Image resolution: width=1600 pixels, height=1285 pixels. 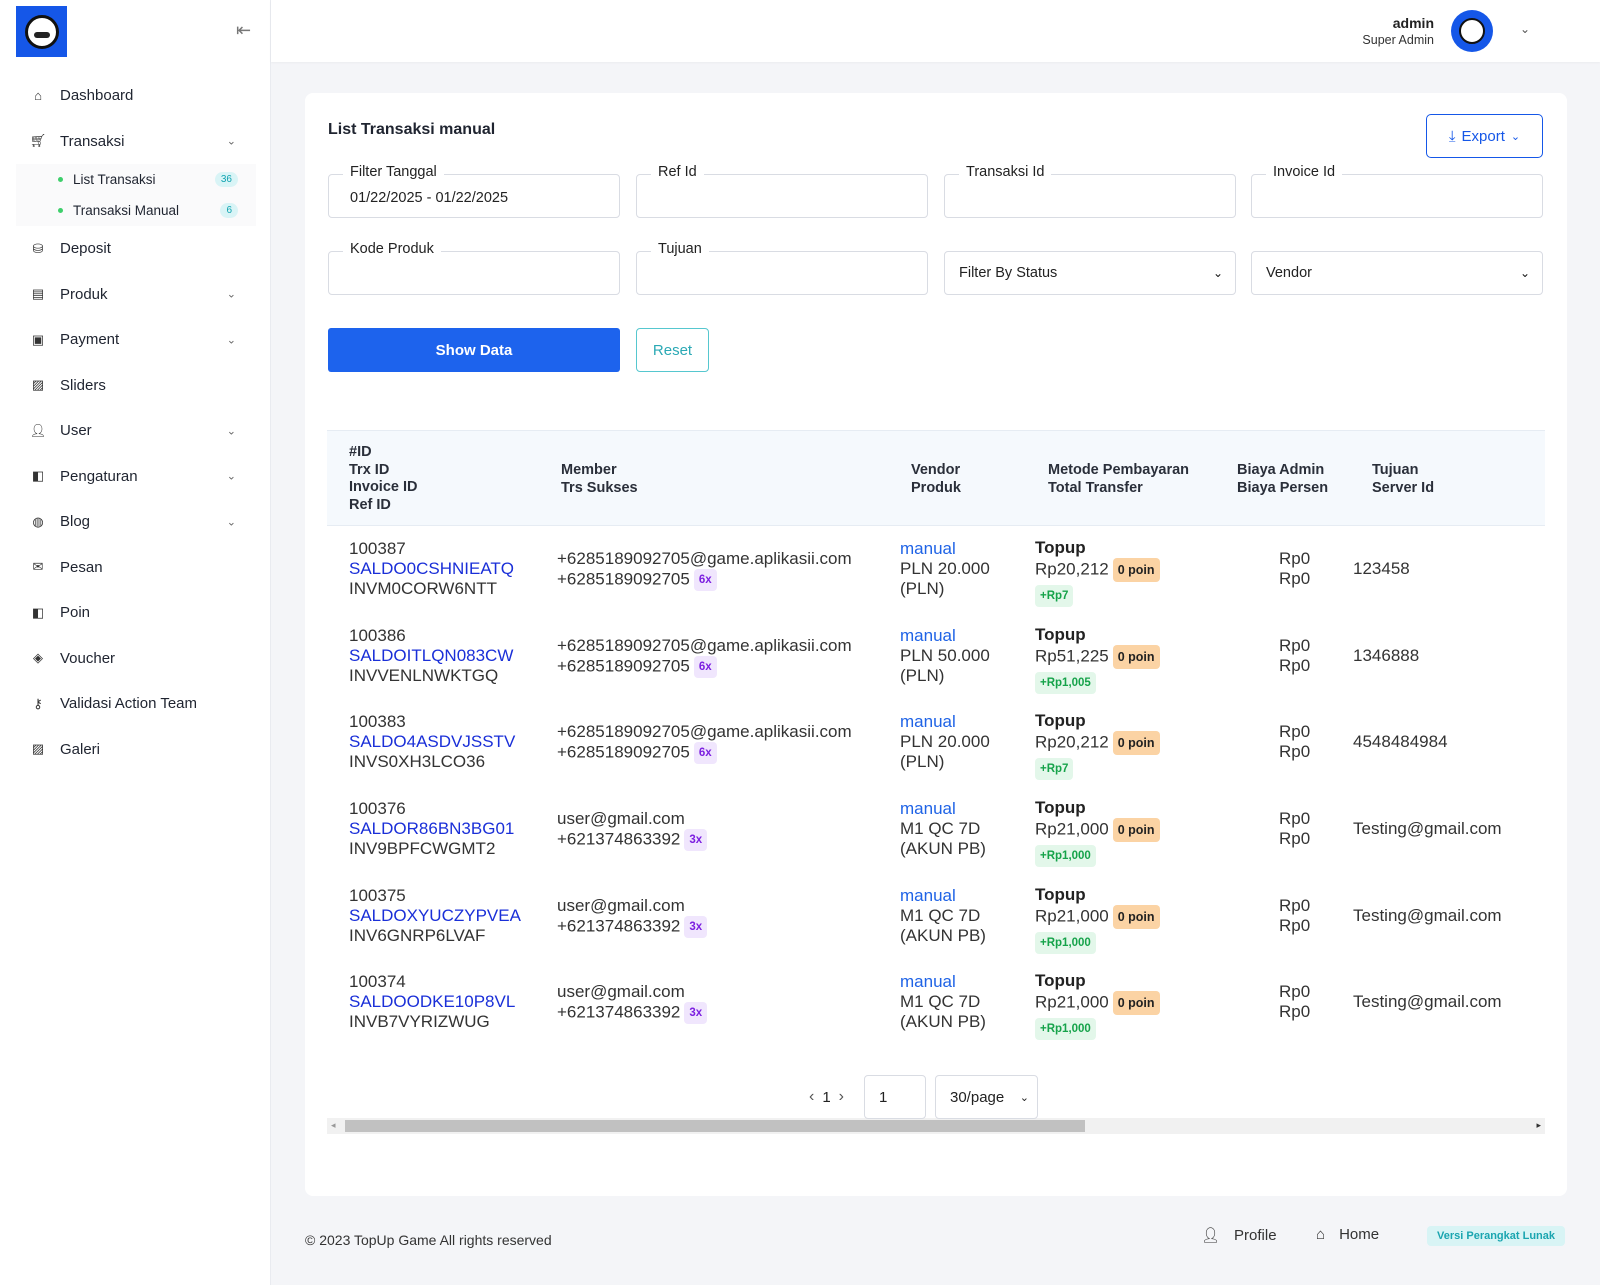 I want to click on row-id: 100376, so click(x=377, y=809).